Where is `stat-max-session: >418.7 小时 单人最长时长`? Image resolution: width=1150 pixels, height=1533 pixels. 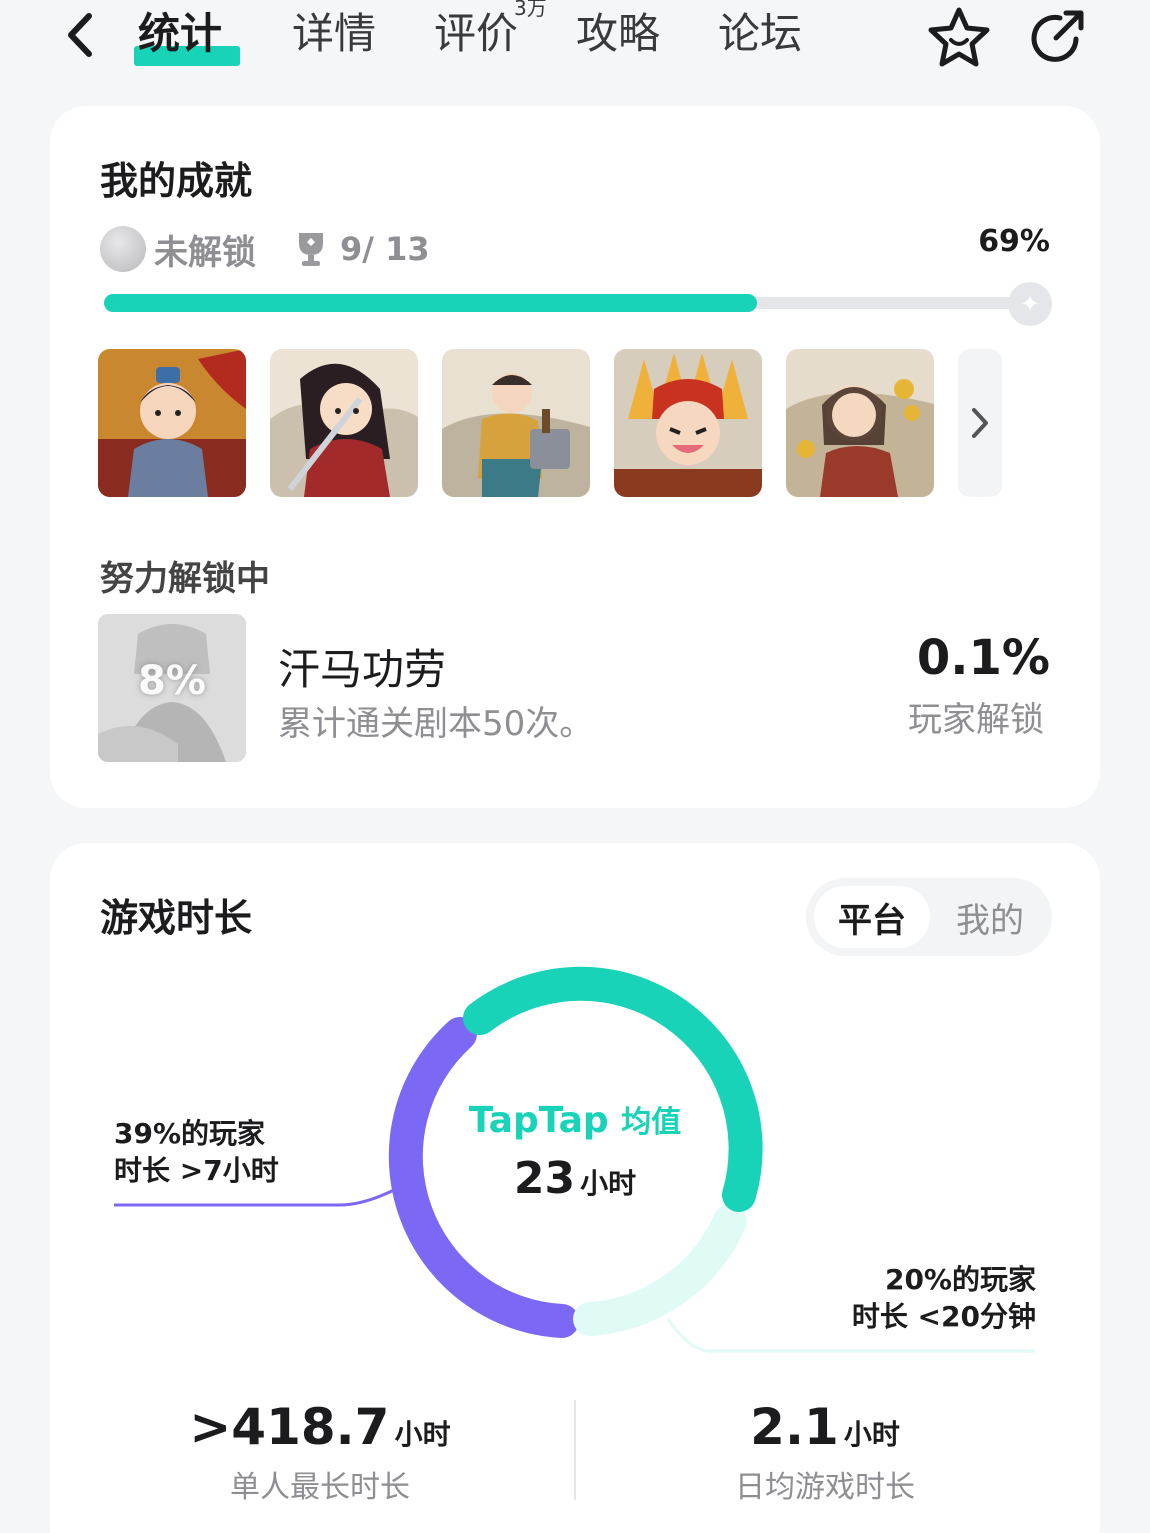
stat-max-session: >418.7 小时 单人最长时长 is located at coordinates (320, 1452).